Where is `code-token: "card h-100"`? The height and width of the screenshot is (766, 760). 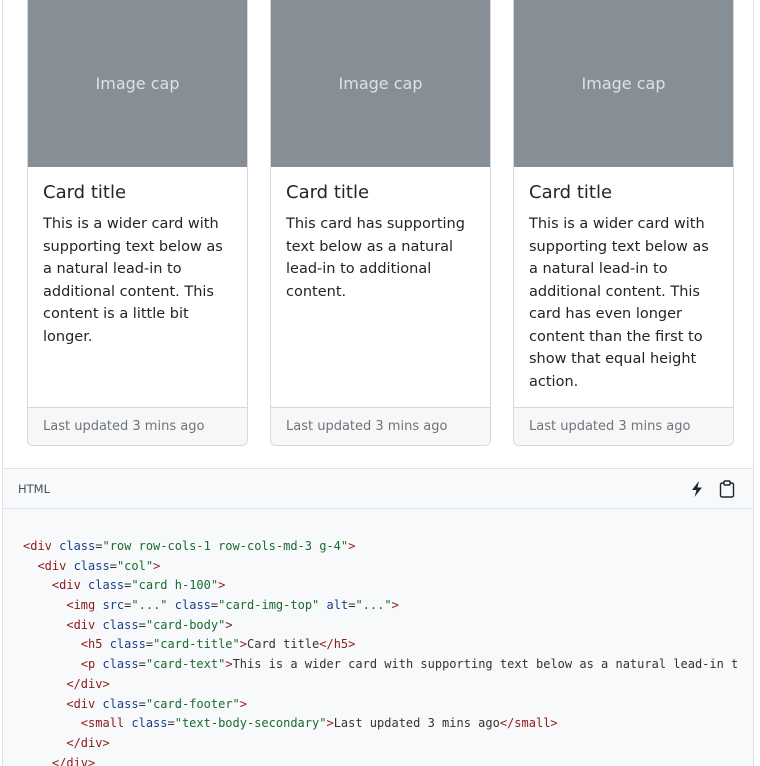
code-token: "card h-100" is located at coordinates (175, 585).